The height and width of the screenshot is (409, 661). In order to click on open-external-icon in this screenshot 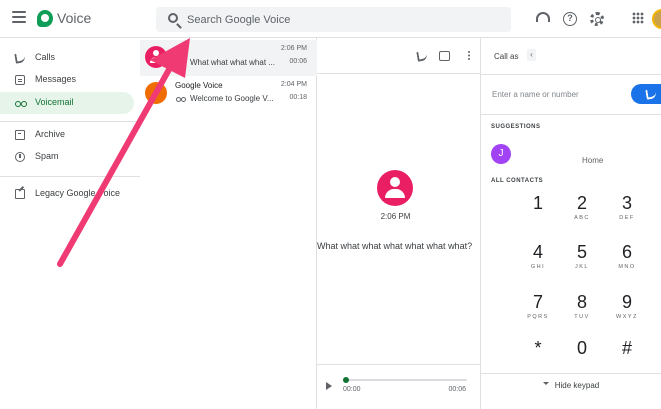, I will do `click(20, 194)`.